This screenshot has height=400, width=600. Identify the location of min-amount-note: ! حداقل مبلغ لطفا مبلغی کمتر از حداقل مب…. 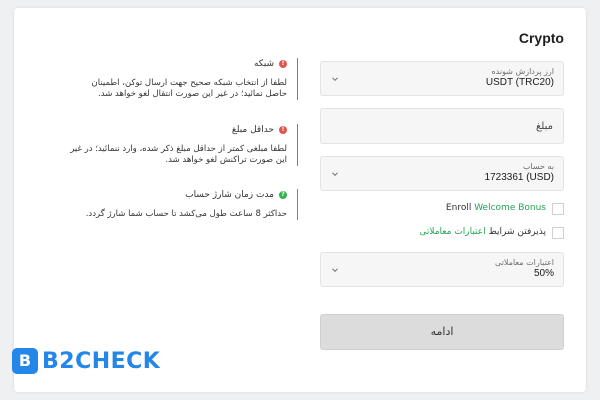
(184, 145).